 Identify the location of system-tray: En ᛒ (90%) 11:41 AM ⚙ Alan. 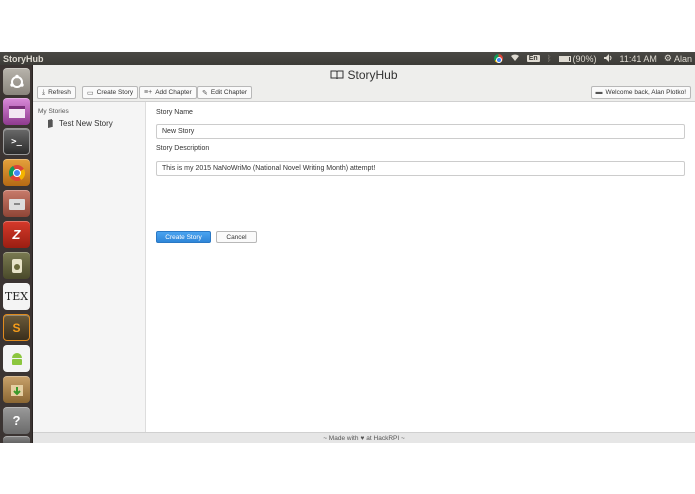
(594, 58).